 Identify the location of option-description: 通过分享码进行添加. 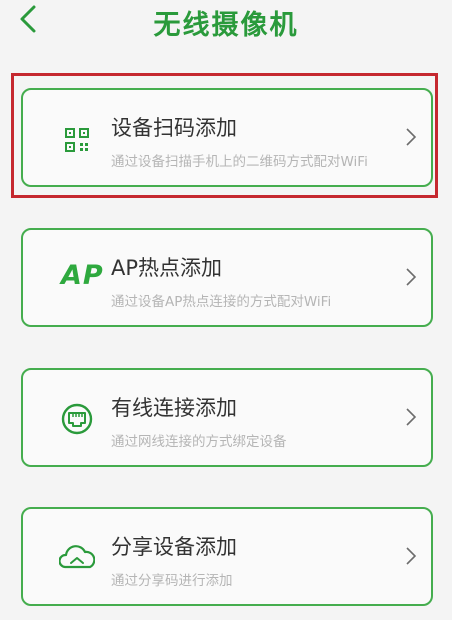
(172, 581).